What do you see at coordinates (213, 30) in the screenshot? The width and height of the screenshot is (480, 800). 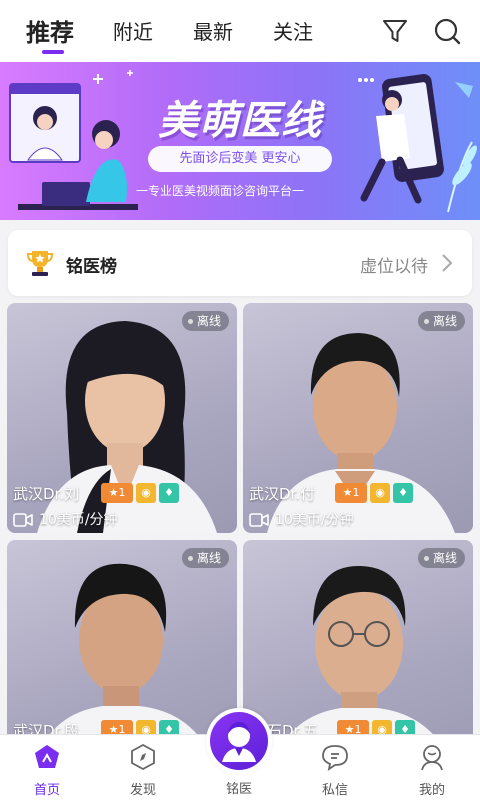 I see `tab-latest: 最新` at bounding box center [213, 30].